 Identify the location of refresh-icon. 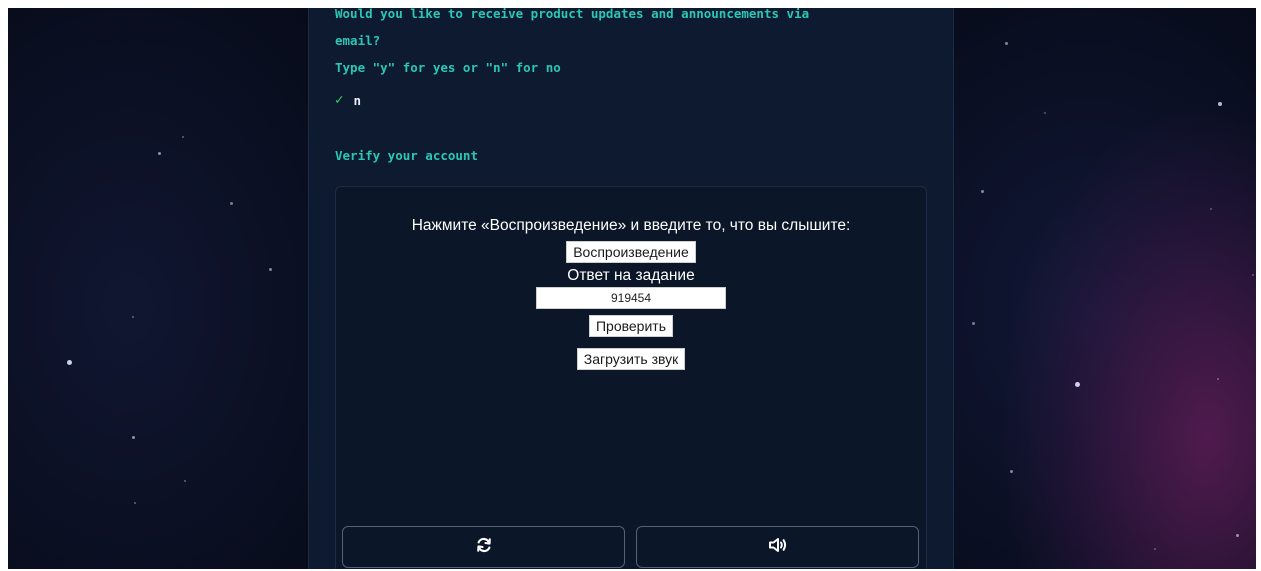
(484, 547).